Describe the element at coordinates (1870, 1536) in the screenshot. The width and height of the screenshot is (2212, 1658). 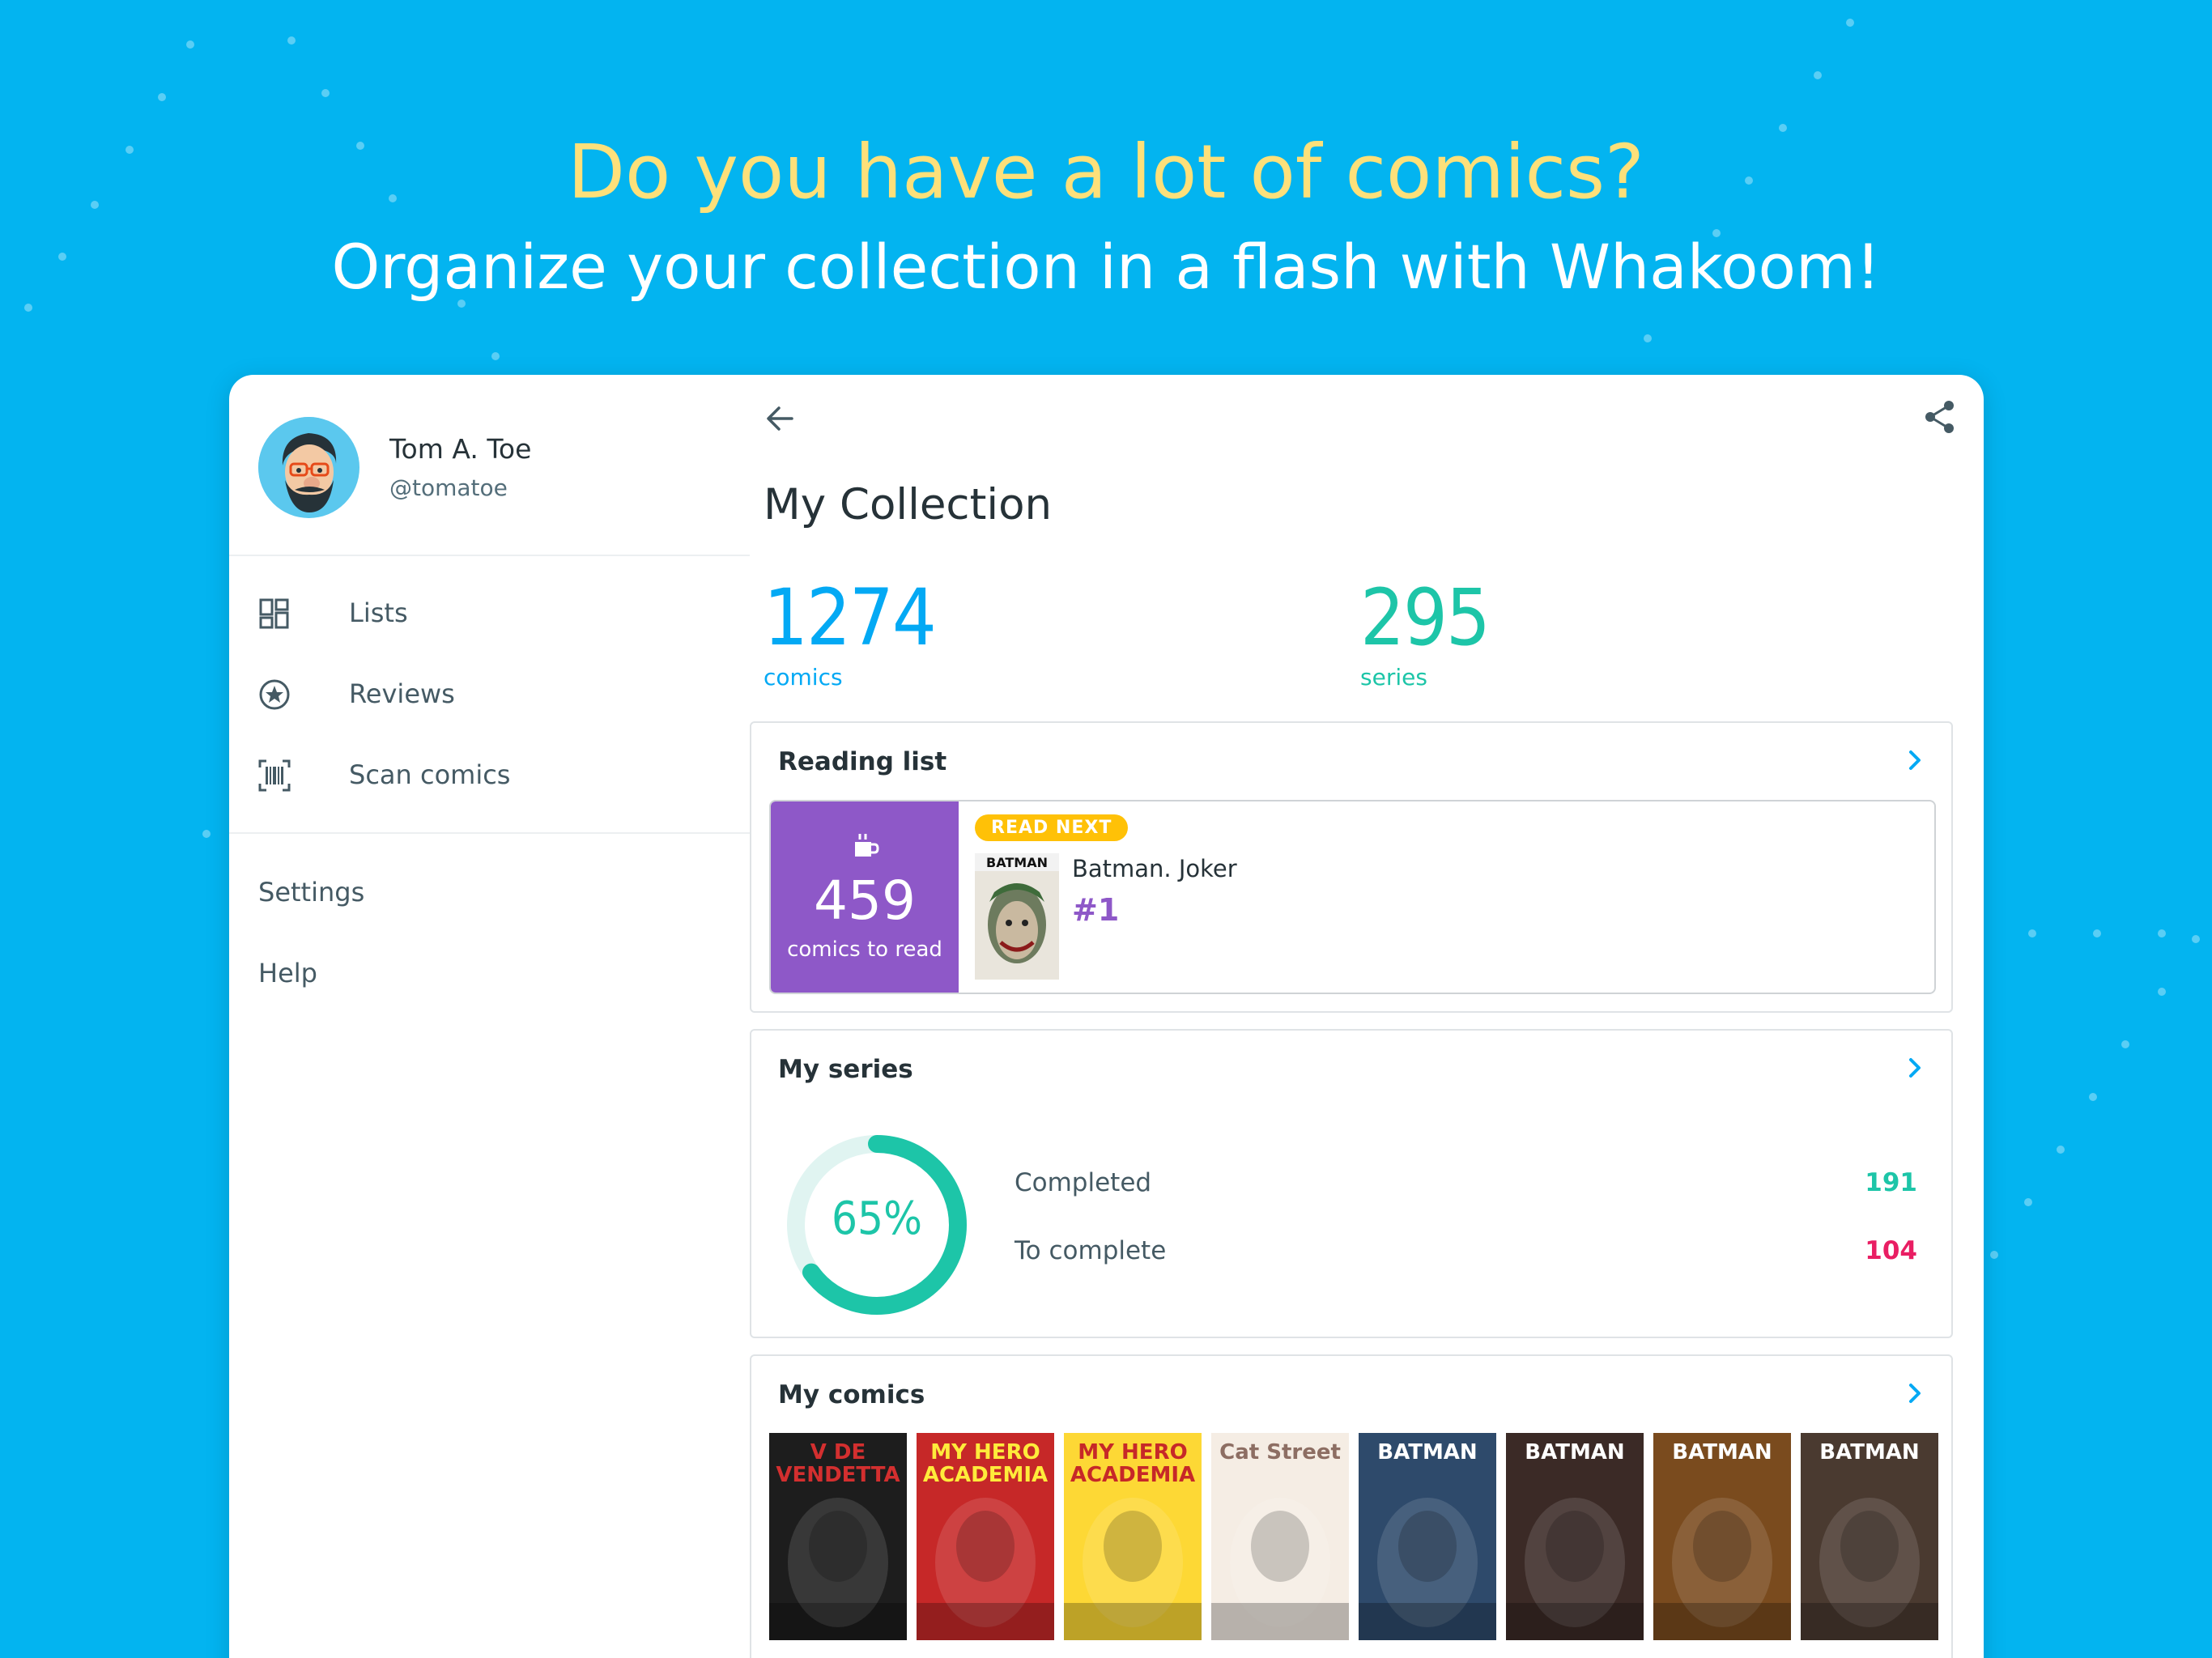
I see `cover-batman-d: BATMAN` at that location.